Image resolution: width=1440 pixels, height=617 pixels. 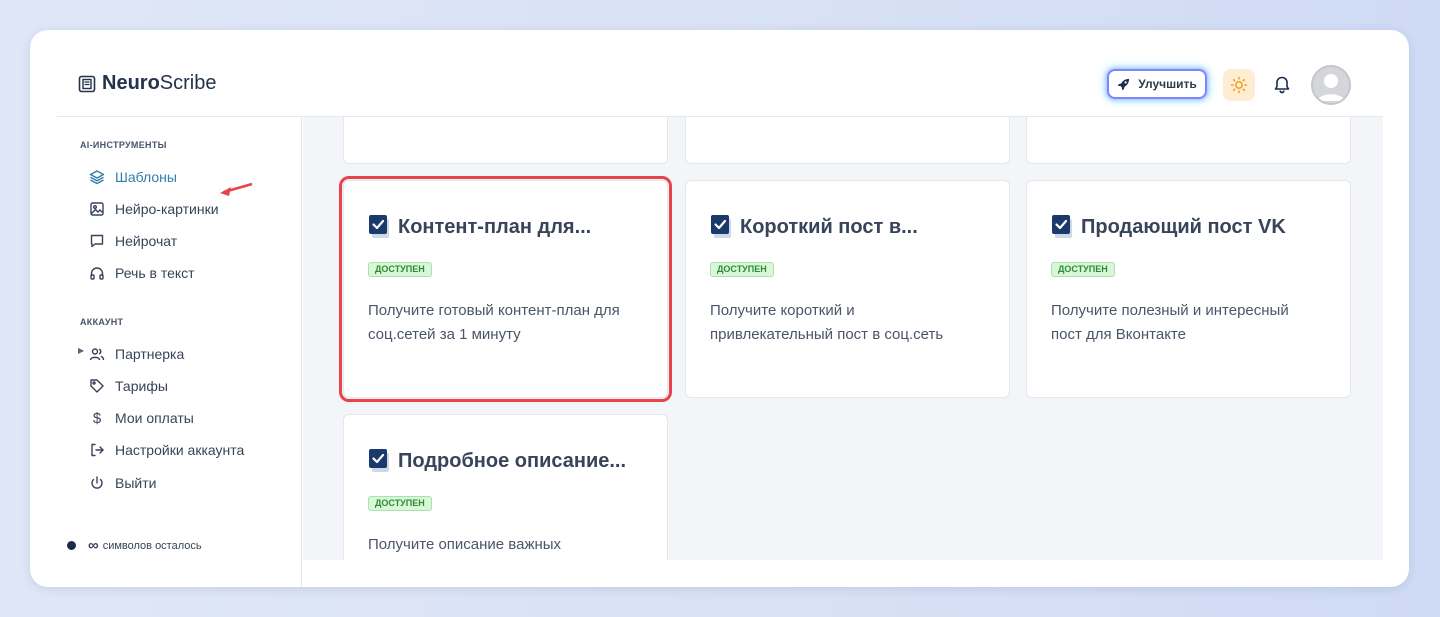 I want to click on card-description: Получите описание важных, so click(x=465, y=544).